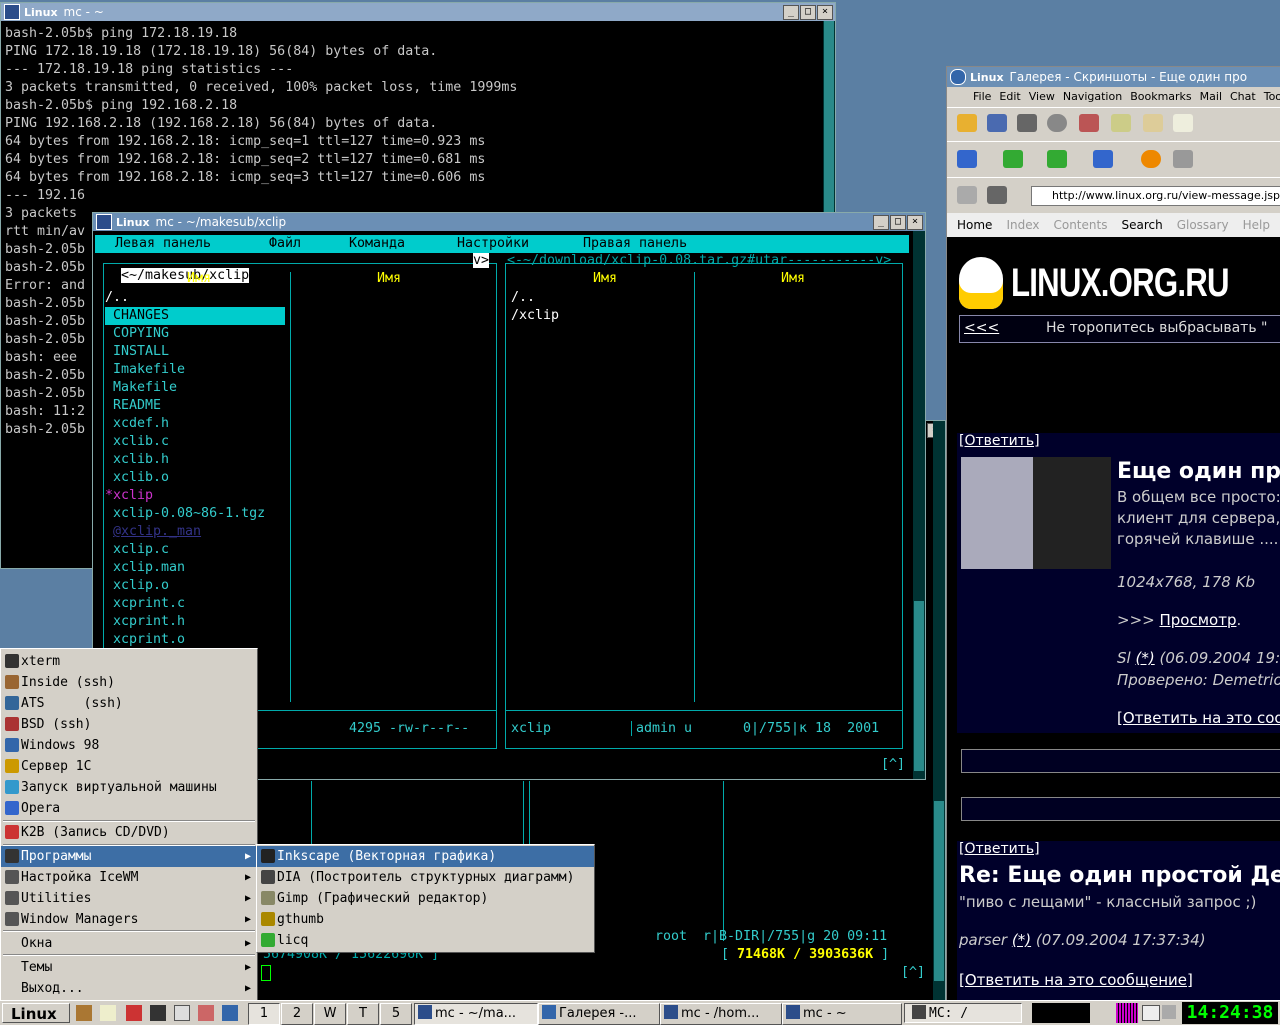 Image resolution: width=1280 pixels, height=1025 pixels. Describe the element at coordinates (195, 298) in the screenshot. I see `file-entry: /..` at that location.